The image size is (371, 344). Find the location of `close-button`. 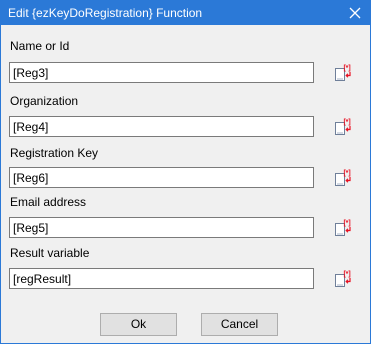

close-button is located at coordinates (355, 13).